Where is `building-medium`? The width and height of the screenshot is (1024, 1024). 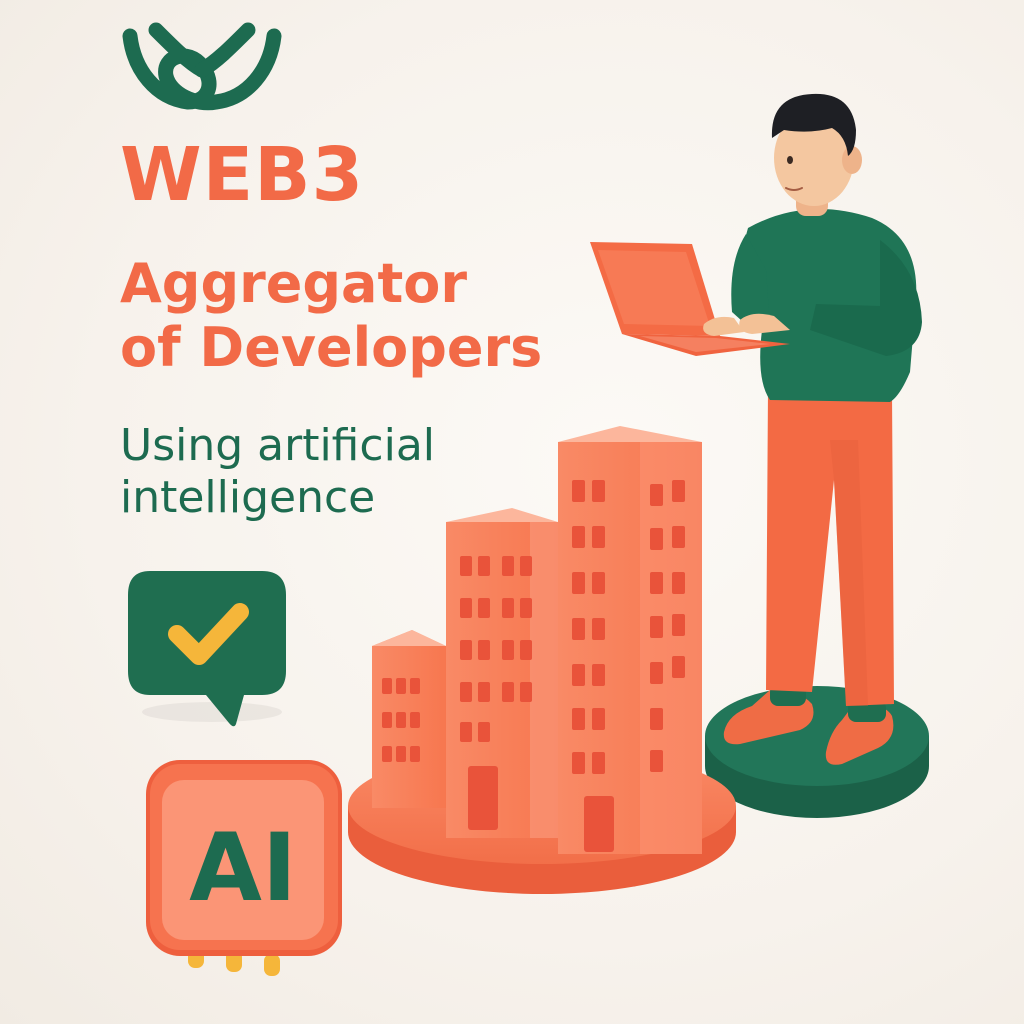 building-medium is located at coordinates (502, 673).